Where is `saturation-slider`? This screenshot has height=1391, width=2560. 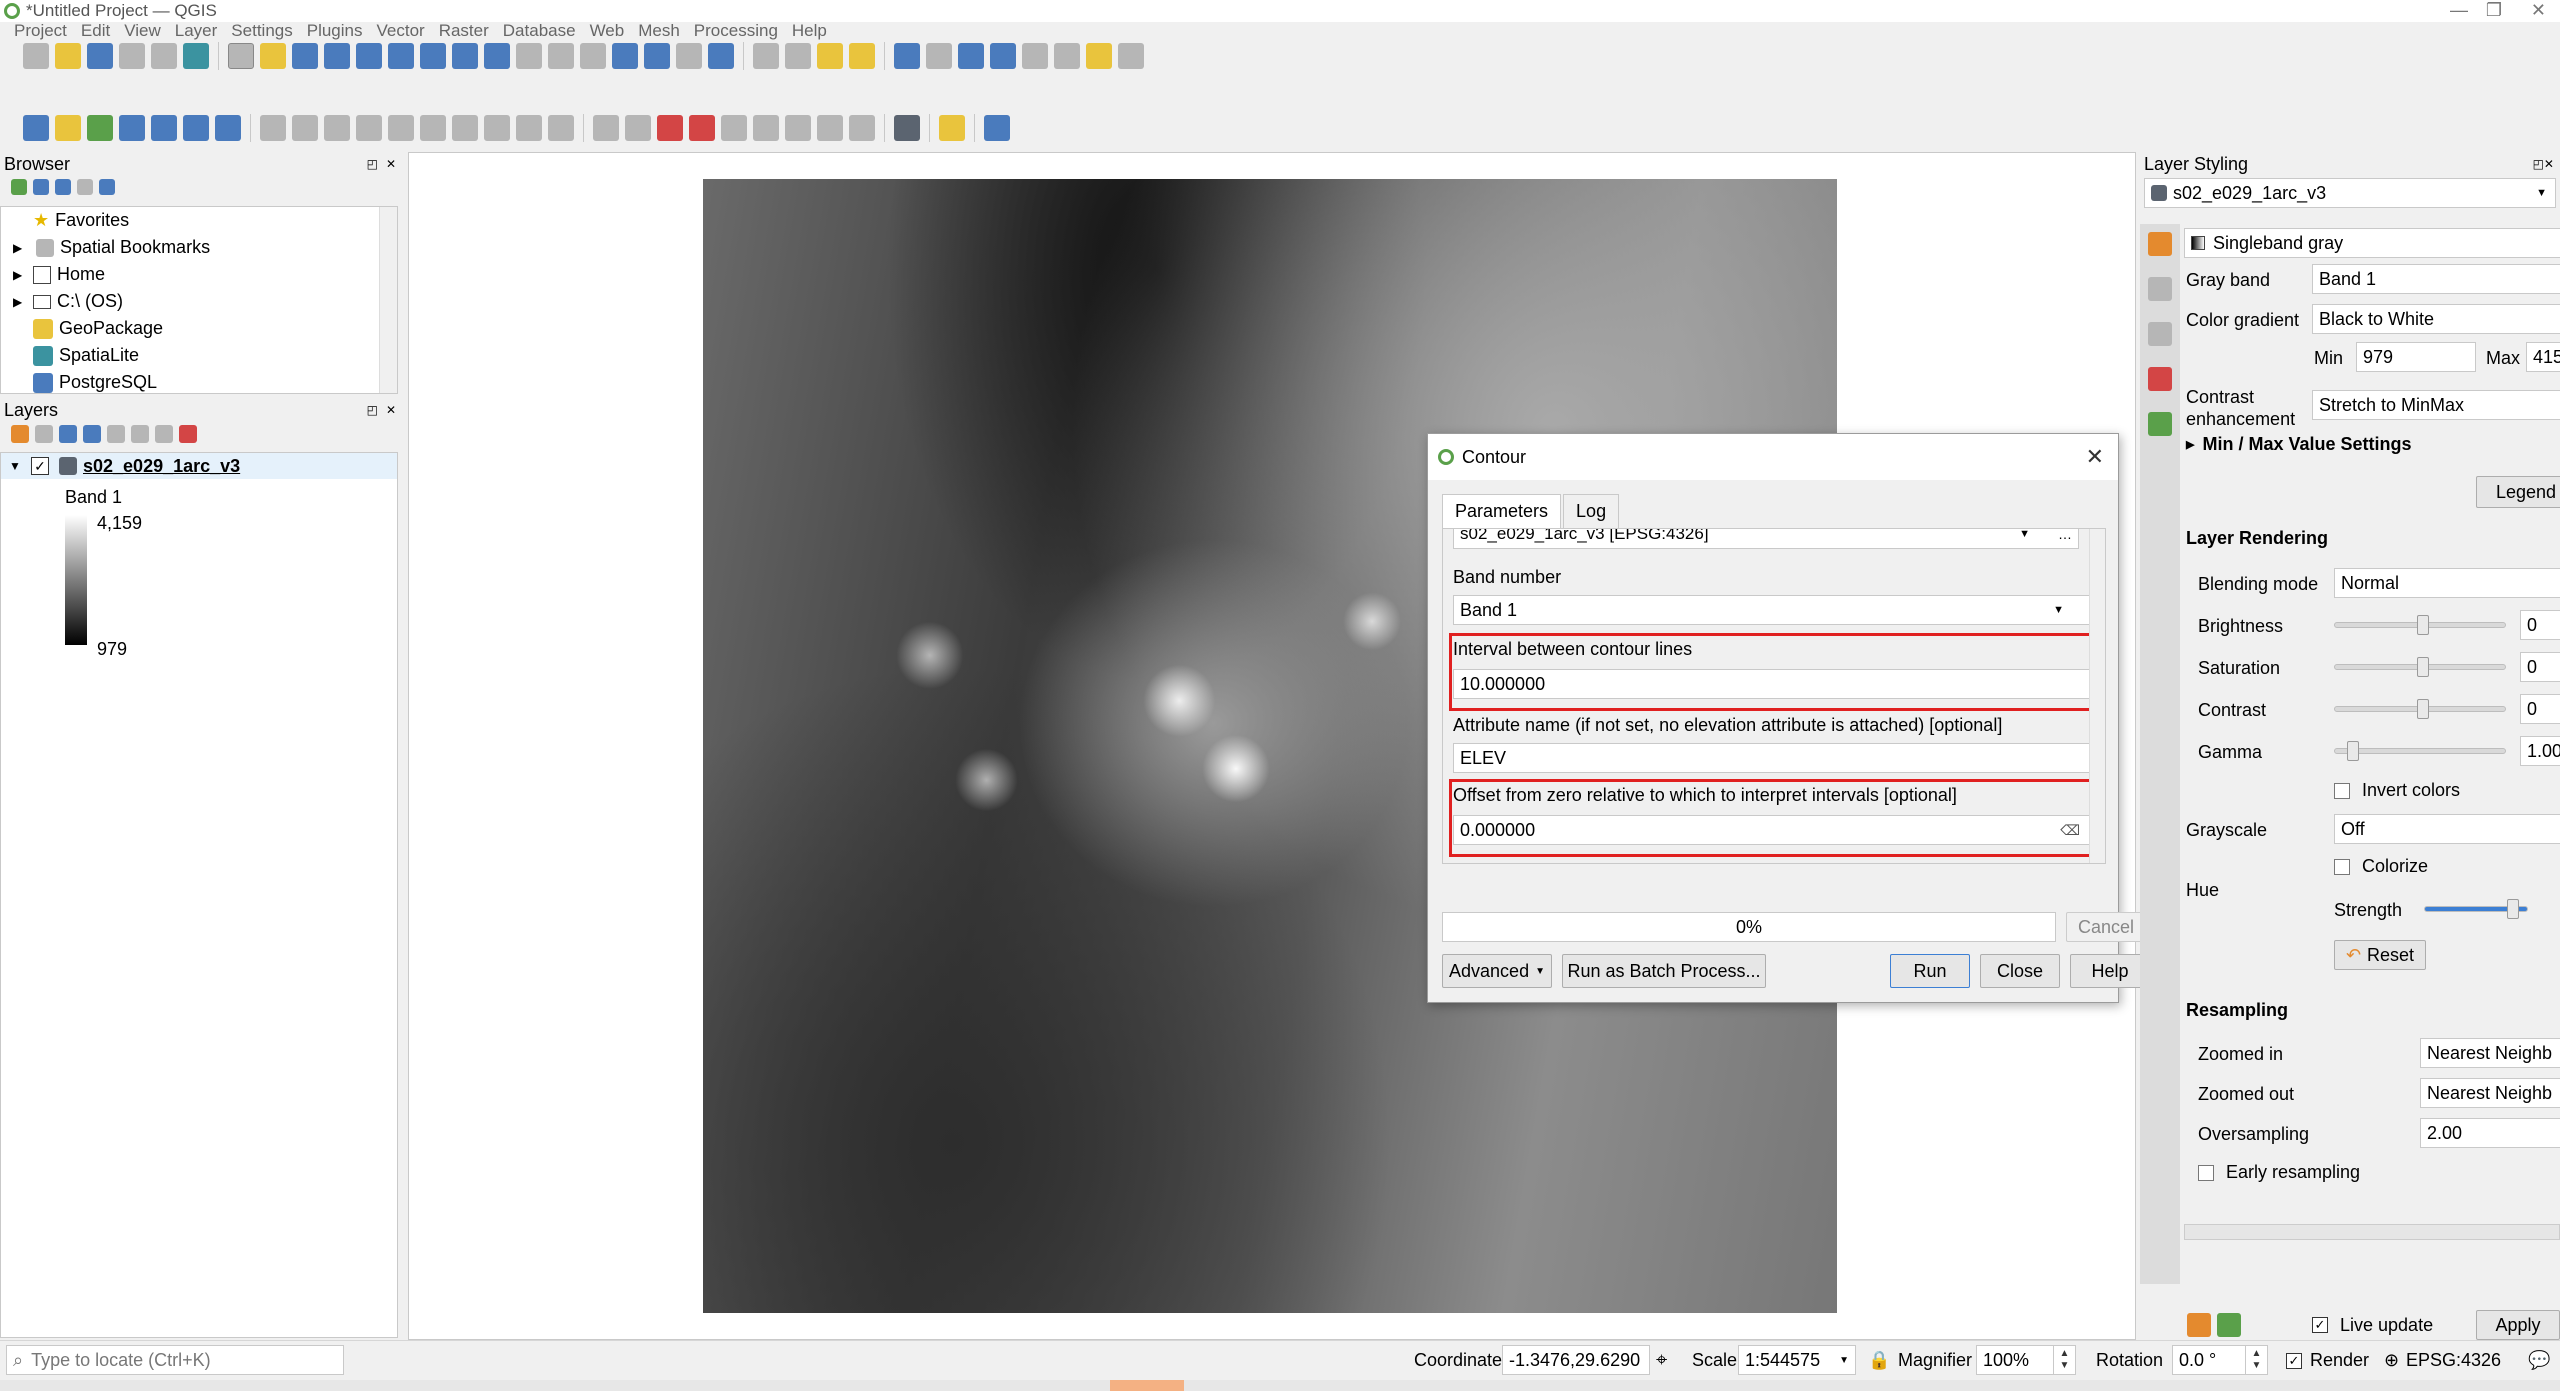
saturation-slider is located at coordinates (2420, 667).